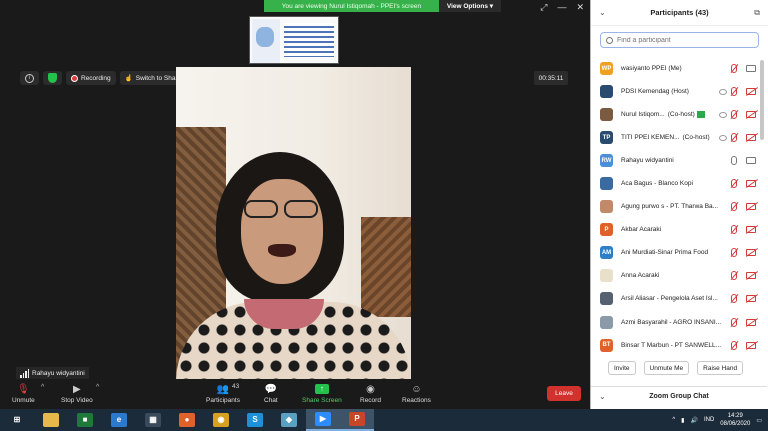 This screenshot has width=768, height=431. What do you see at coordinates (309, 40) in the screenshot?
I see `thumbnail-document` at bounding box center [309, 40].